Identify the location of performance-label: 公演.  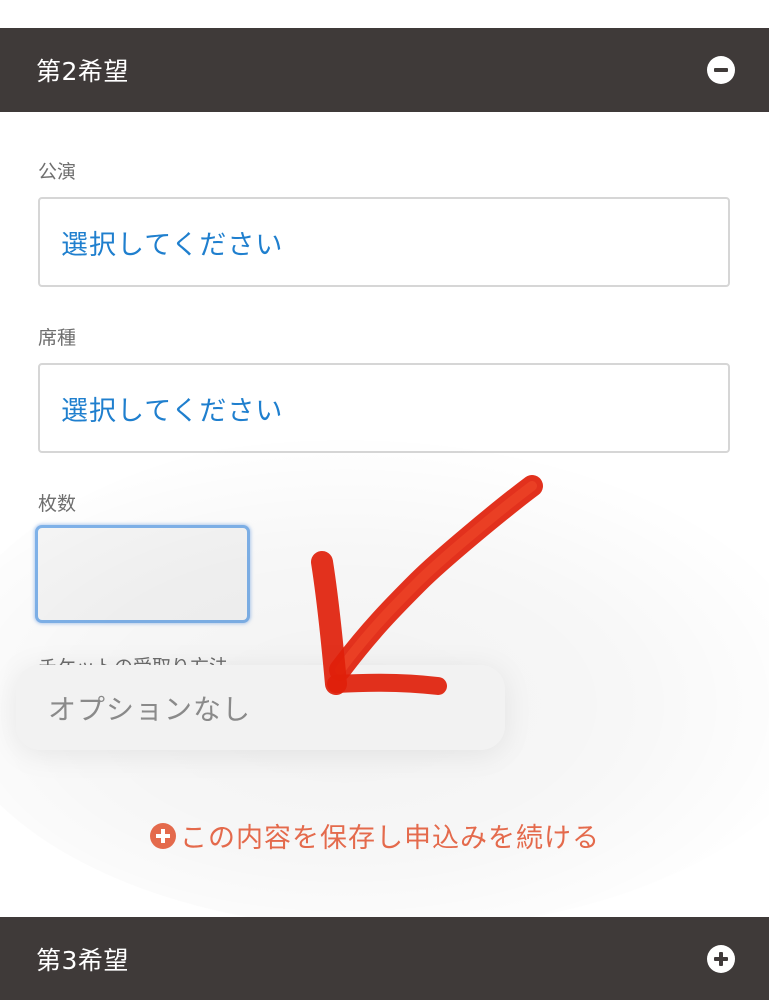
(57, 172).